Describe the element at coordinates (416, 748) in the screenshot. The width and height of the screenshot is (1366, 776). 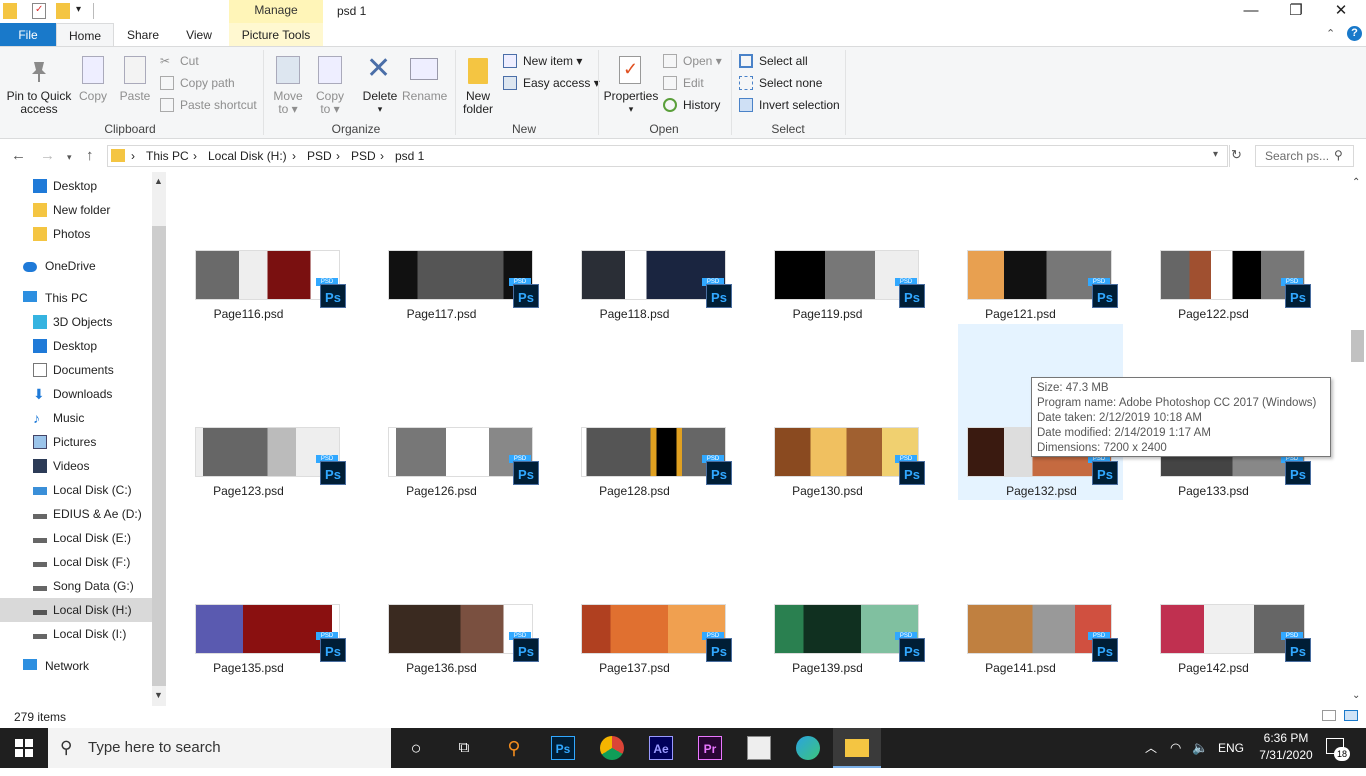
I see `cortana-icon: ○` at that location.